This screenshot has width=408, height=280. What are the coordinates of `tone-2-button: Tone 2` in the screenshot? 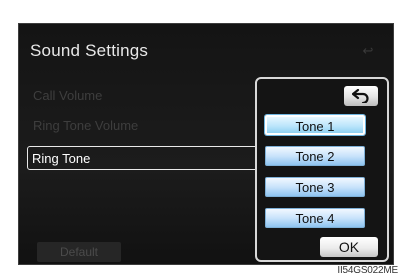 It's located at (315, 156).